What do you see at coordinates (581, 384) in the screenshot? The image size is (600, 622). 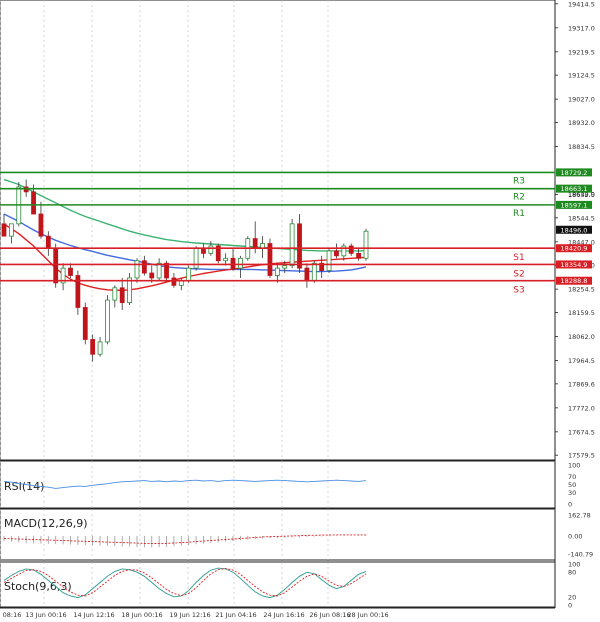 I see `price-tick-label: 17869.6` at bounding box center [581, 384].